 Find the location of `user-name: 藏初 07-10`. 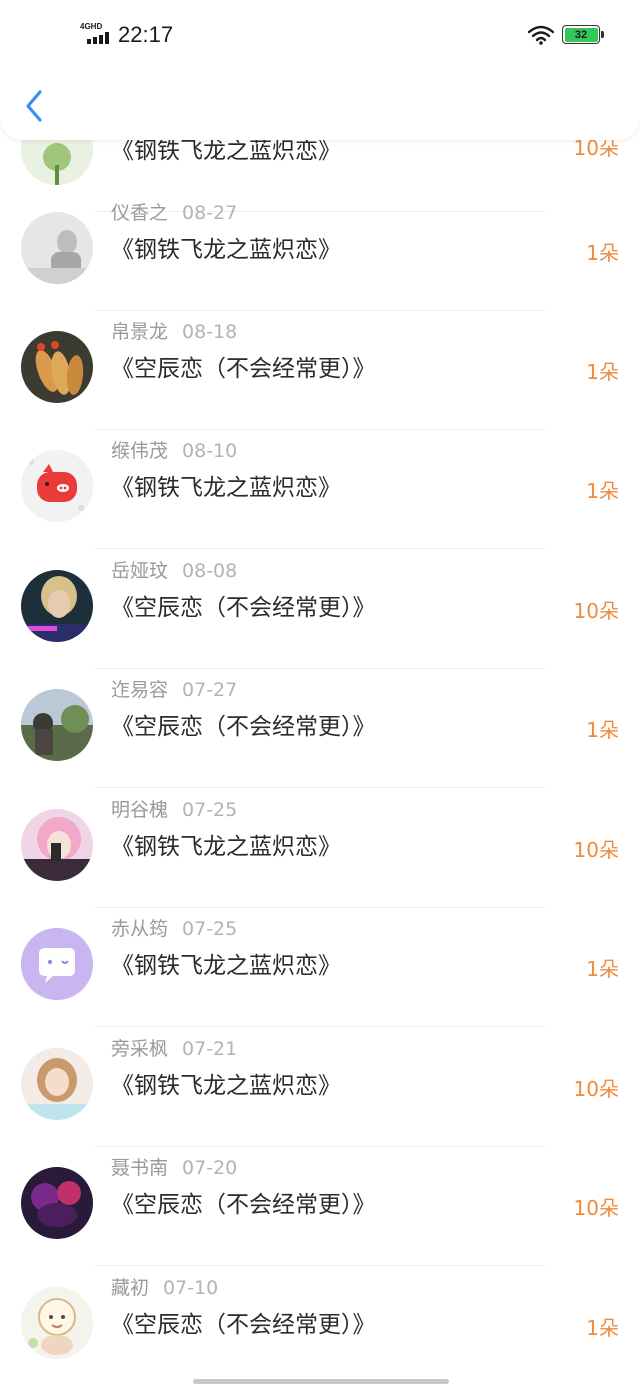

user-name: 藏初 07-10 is located at coordinates (165, 1288).